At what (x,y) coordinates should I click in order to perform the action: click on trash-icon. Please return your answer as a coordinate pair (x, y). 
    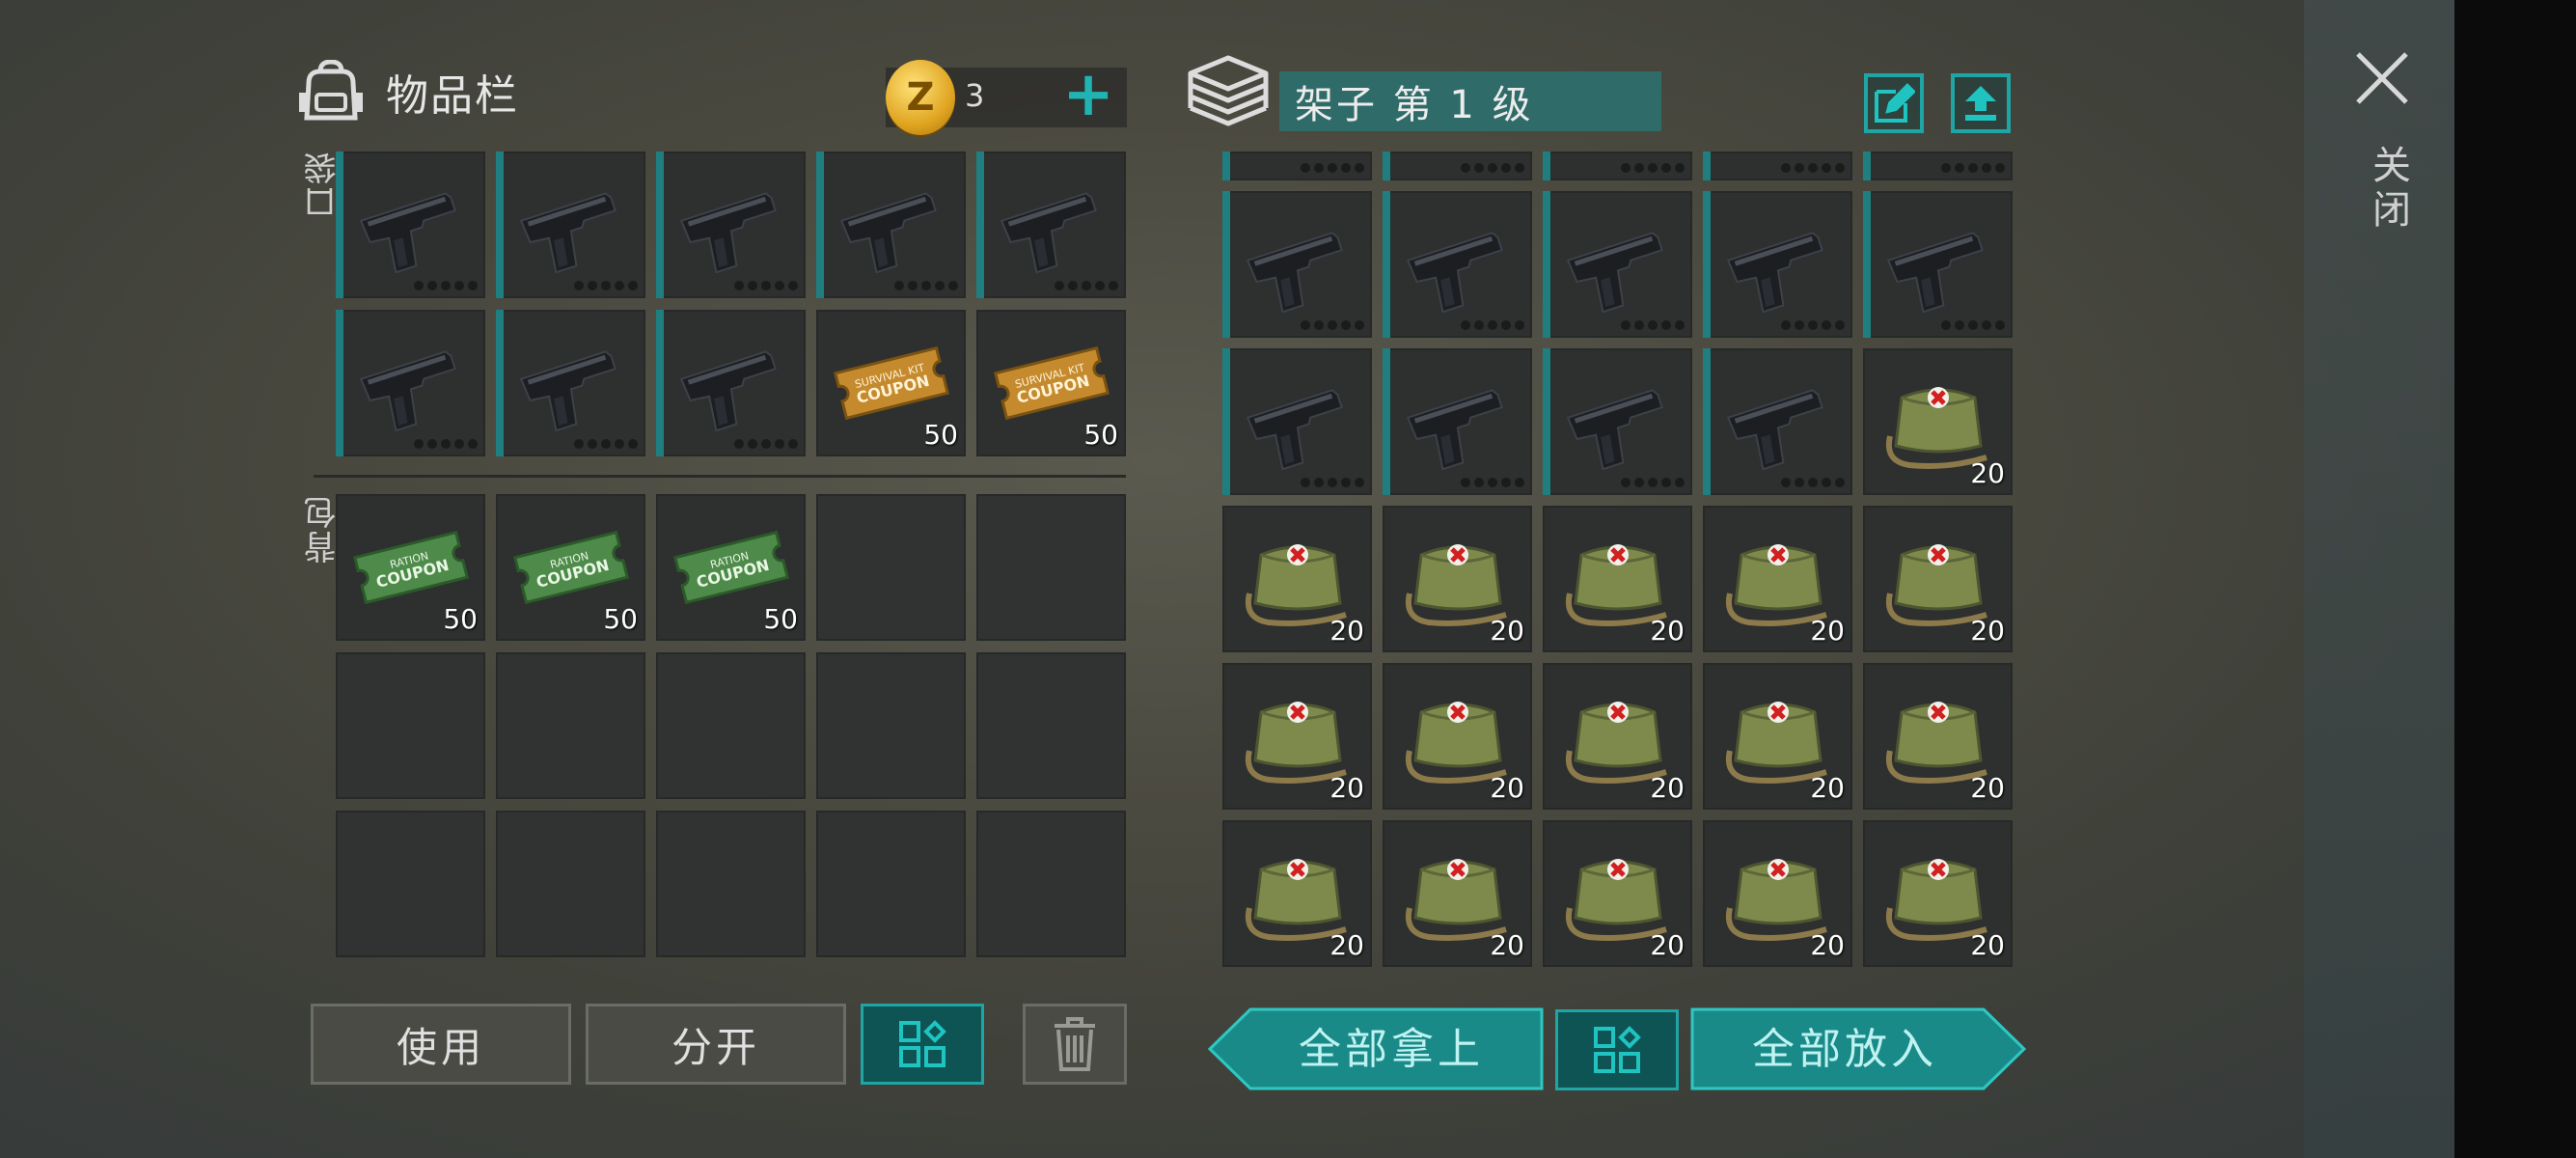
    Looking at the image, I should click on (1075, 1044).